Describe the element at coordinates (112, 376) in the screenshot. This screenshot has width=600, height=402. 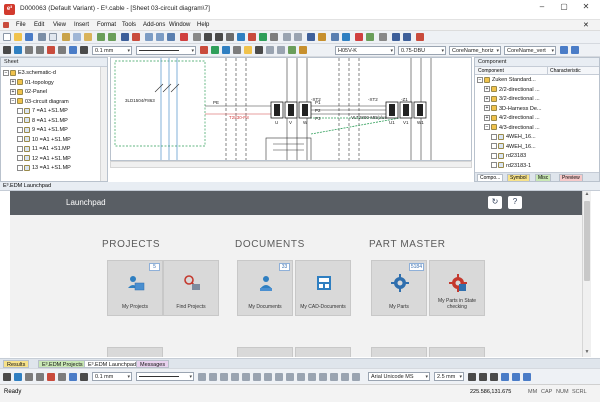
I see `bottom-line-width-select: 0.1 mm ▾` at that location.